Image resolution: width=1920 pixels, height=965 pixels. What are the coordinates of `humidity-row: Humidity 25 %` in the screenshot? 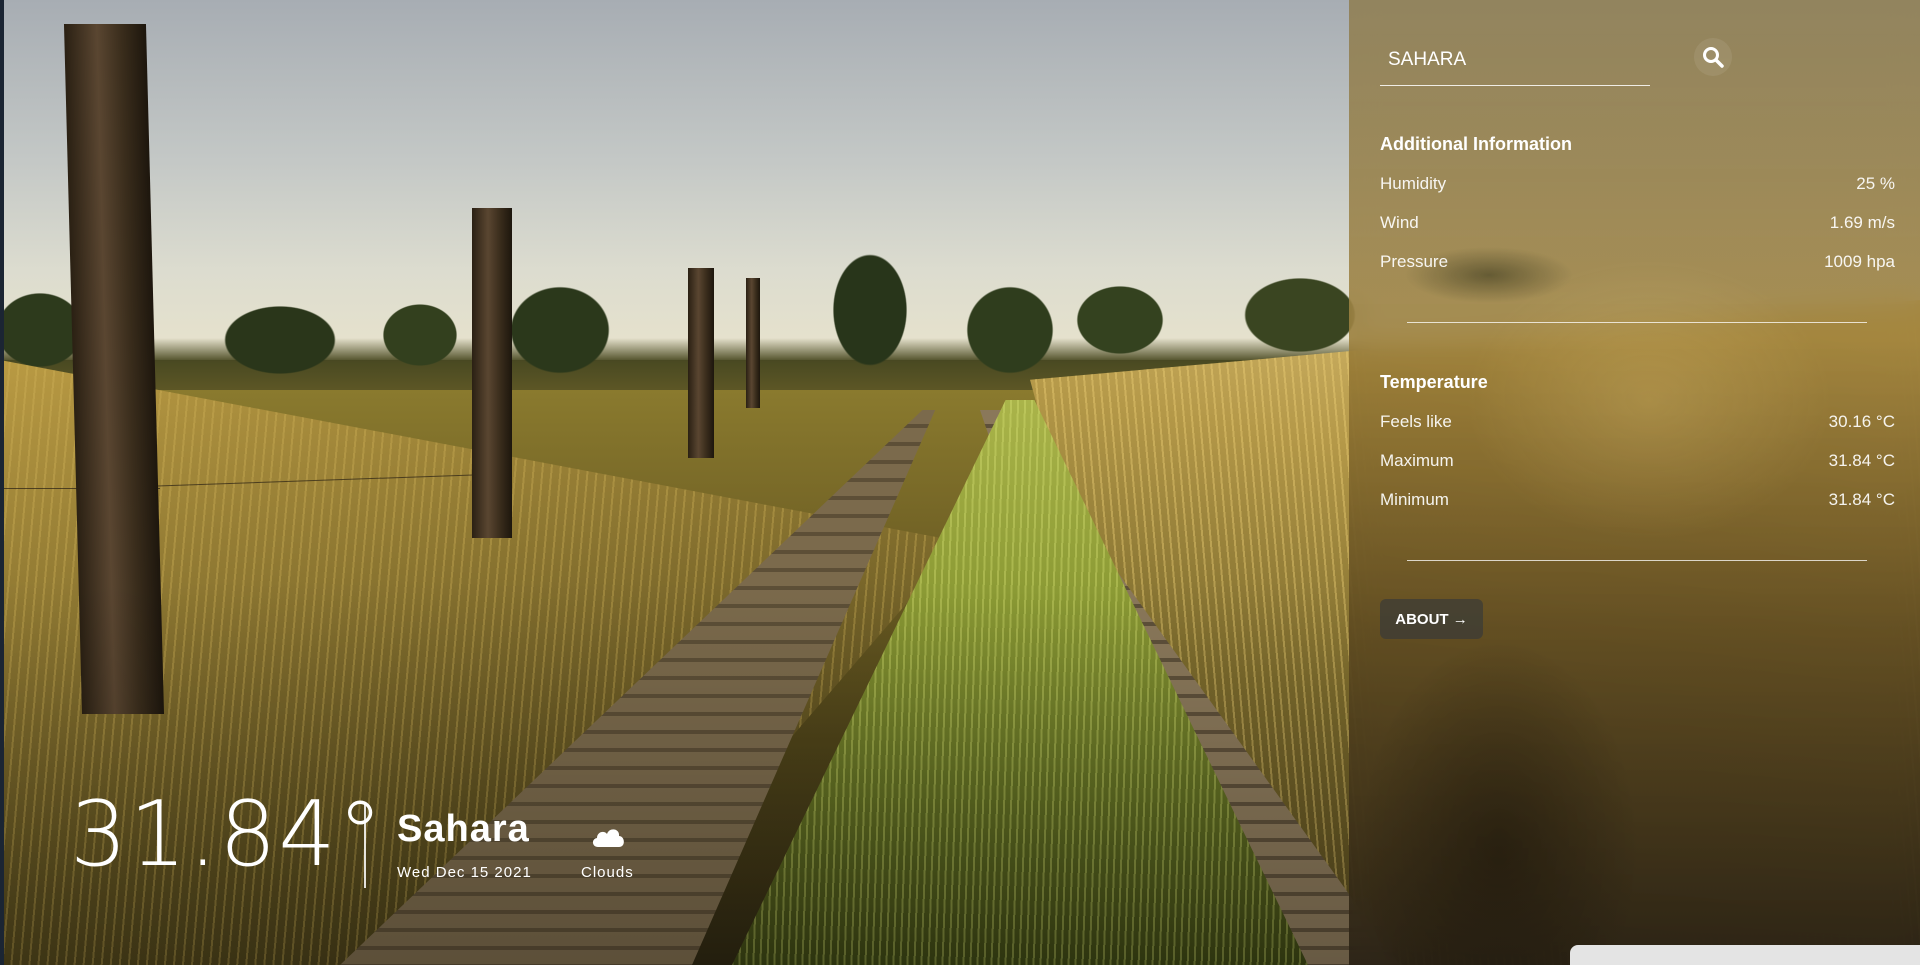 It's located at (1637, 184).